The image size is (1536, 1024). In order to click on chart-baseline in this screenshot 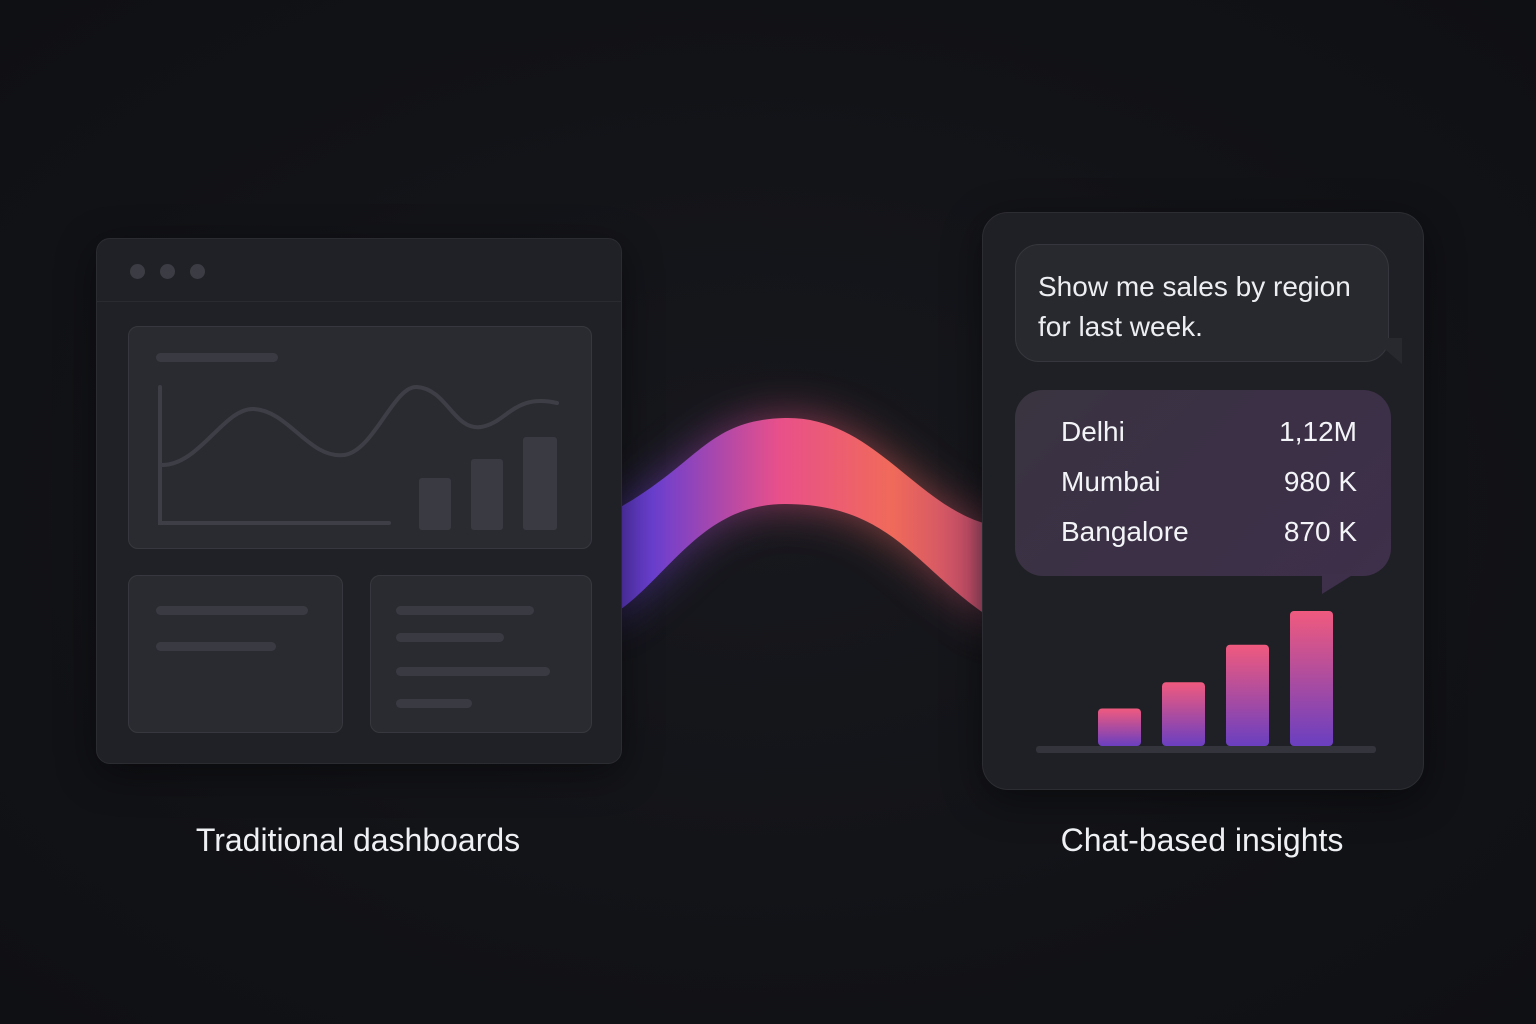, I will do `click(1206, 749)`.